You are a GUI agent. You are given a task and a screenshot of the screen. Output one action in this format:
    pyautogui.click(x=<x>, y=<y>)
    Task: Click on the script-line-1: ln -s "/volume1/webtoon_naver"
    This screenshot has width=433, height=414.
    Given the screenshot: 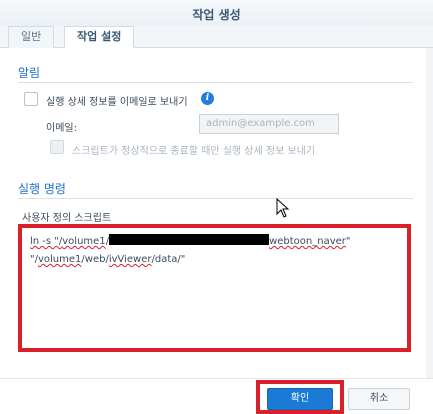 What is the action you would take?
    pyautogui.click(x=215, y=243)
    